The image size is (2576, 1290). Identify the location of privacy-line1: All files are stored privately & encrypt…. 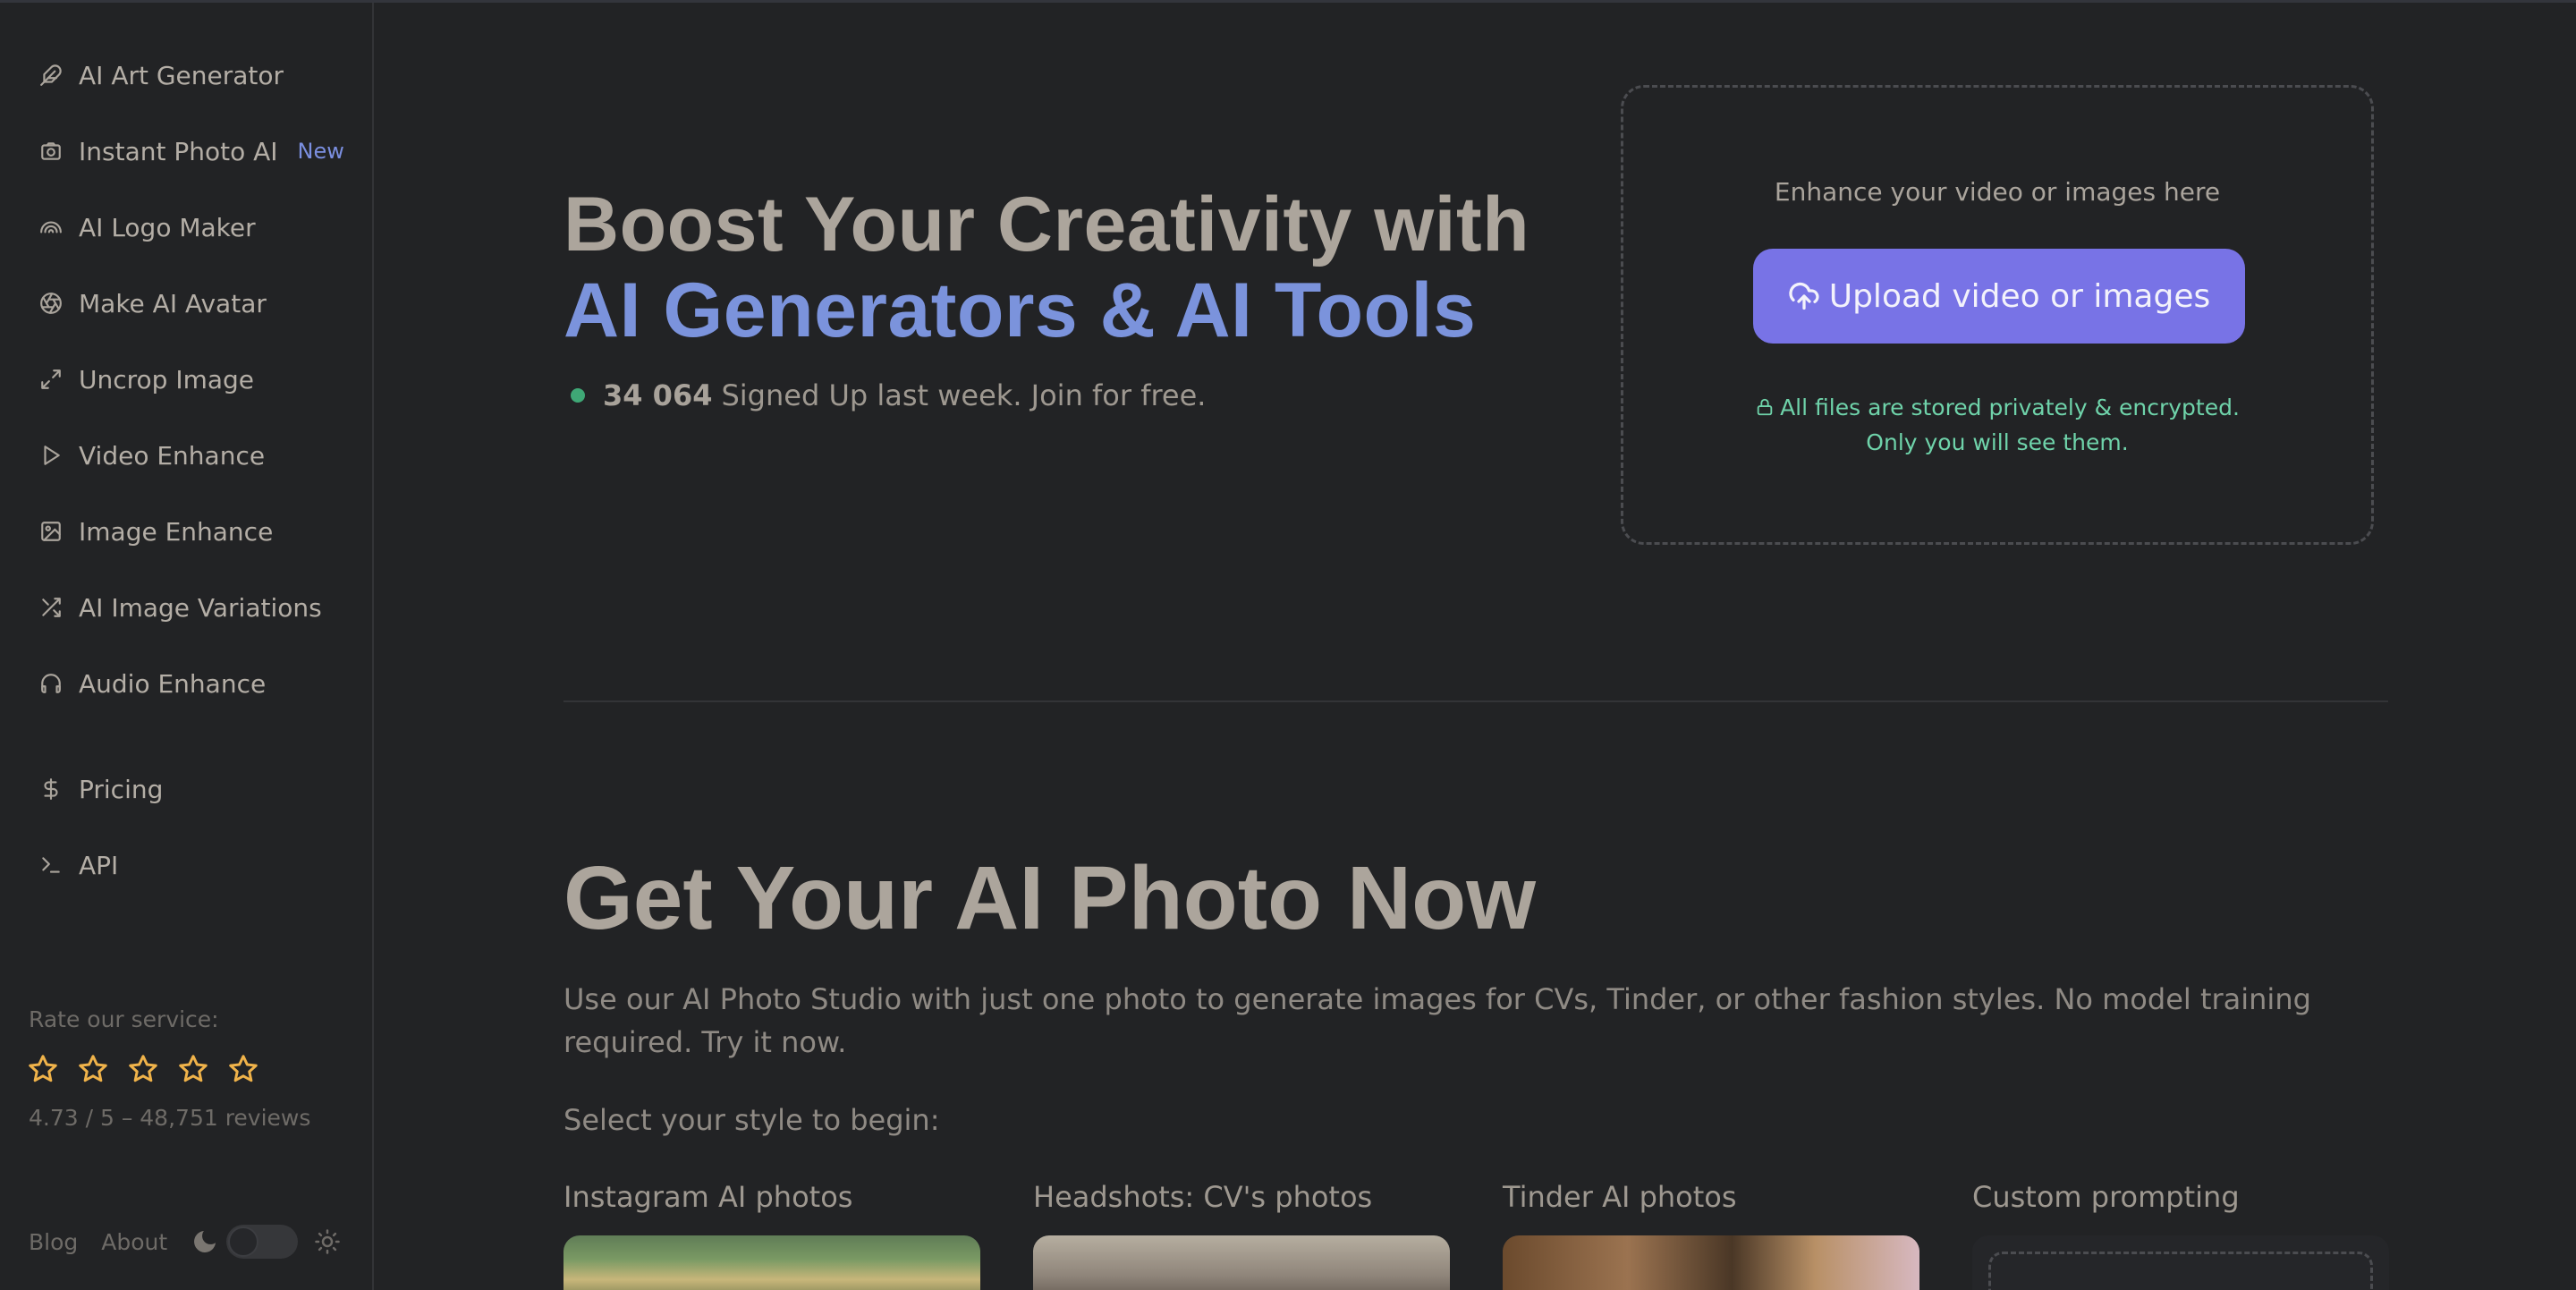
(2010, 407).